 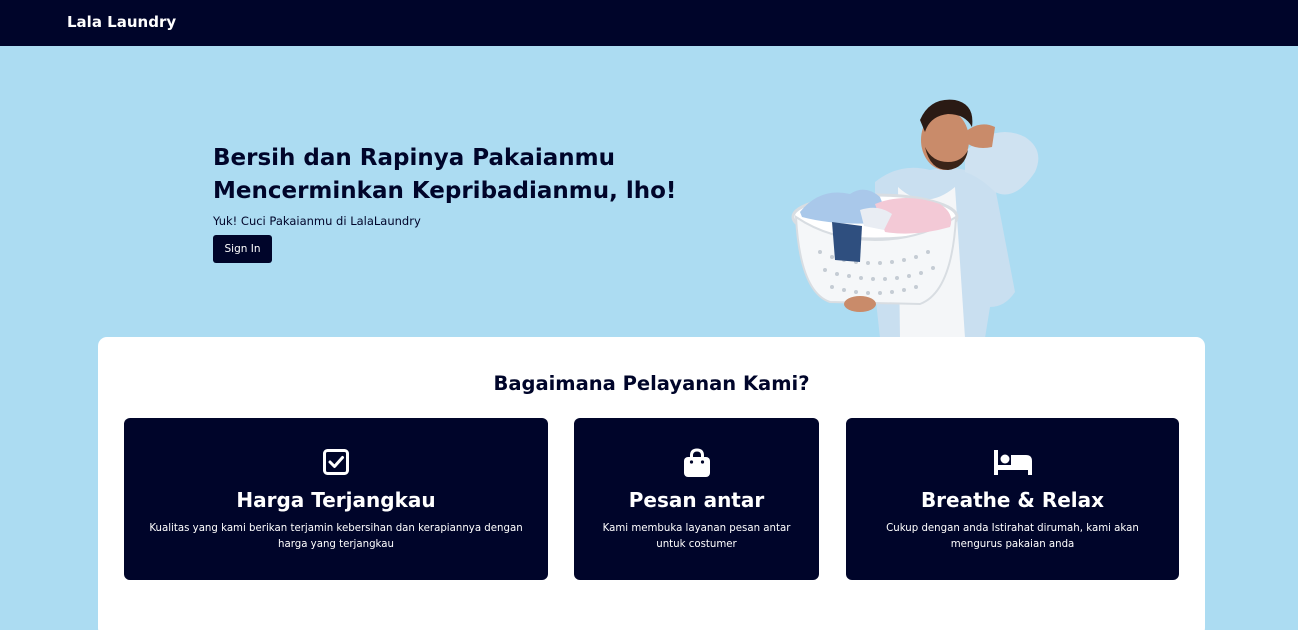 I want to click on man-with-laundry-basket-illustration, so click(x=915, y=218).